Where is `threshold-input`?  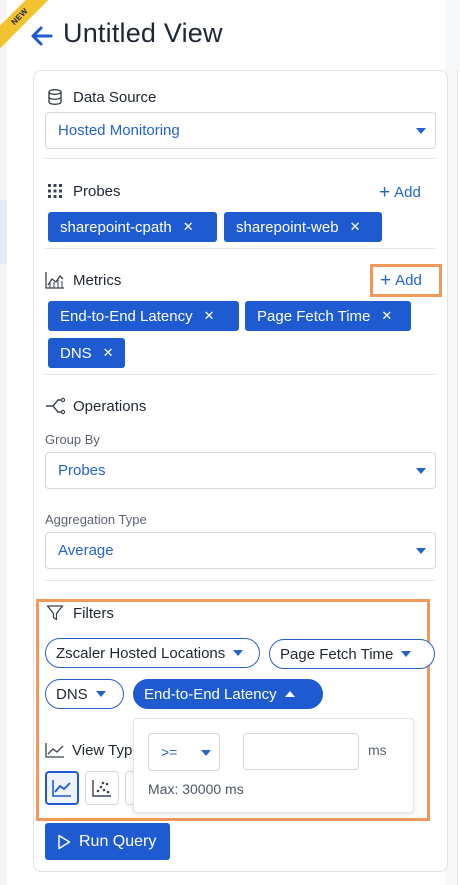
threshold-input is located at coordinates (301, 751).